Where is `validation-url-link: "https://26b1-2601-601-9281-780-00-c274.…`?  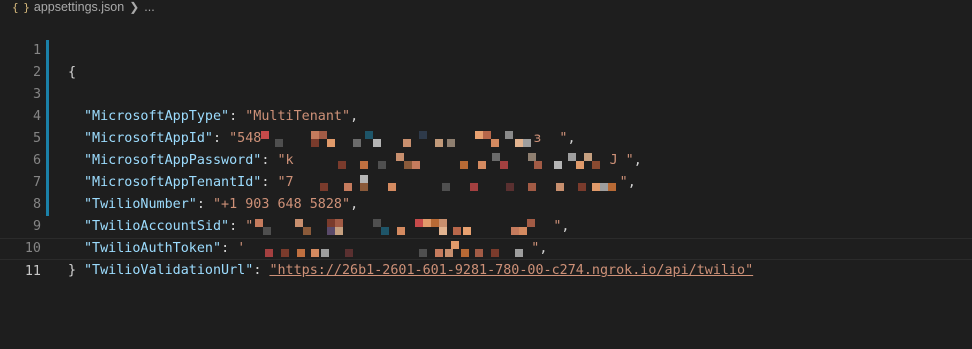 validation-url-link: "https://26b1-2601-601-9281-780-00-c274.… is located at coordinates (511, 270).